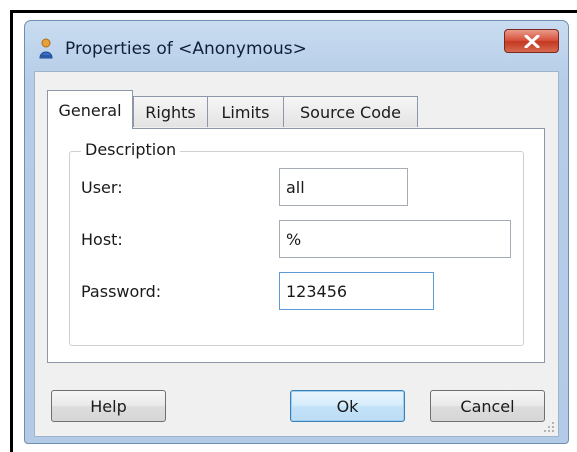 Image resolution: width=577 pixels, height=452 pixels. Describe the element at coordinates (356, 291) in the screenshot. I see `password-field` at that location.